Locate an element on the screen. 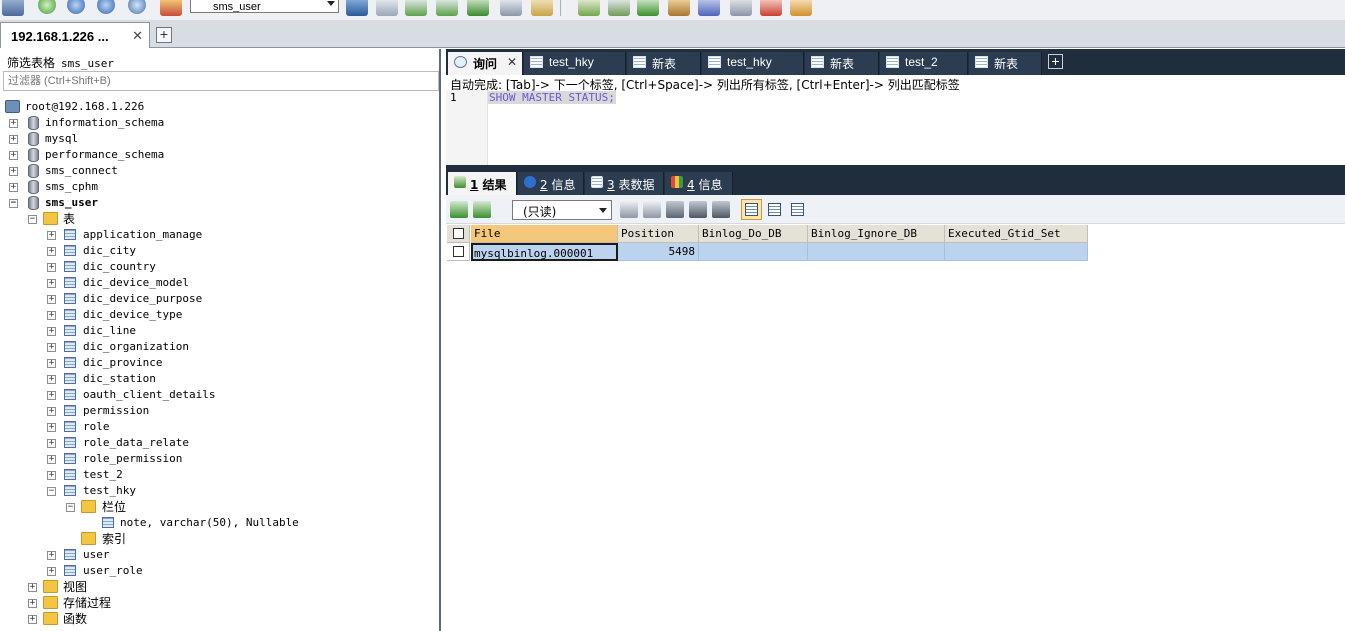  profiler-icon is located at coordinates (648, 8).